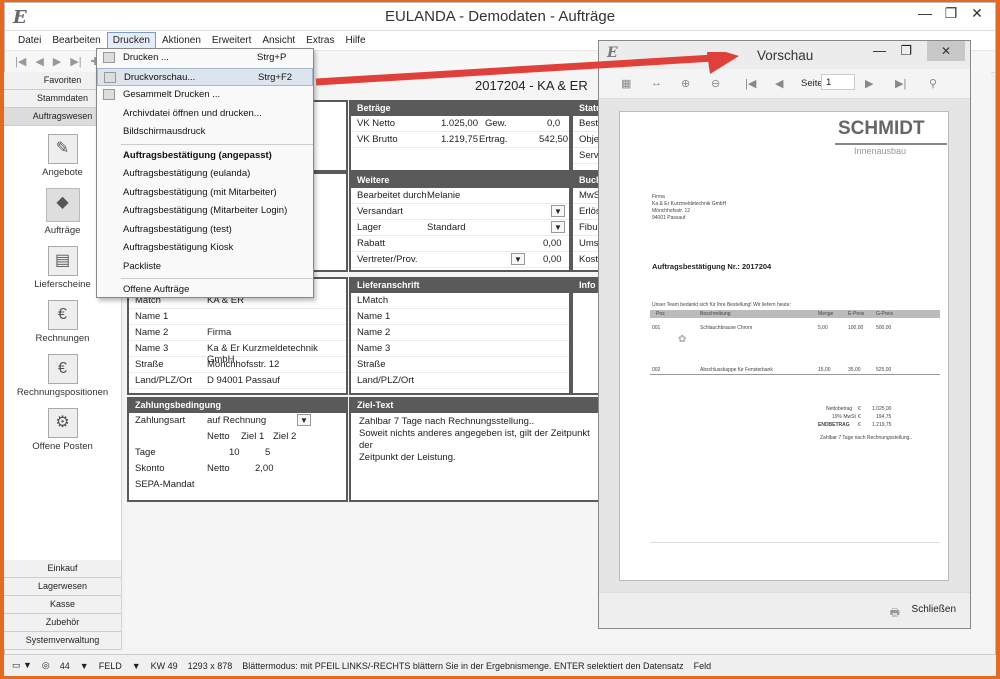 This screenshot has width=1000, height=679. What do you see at coordinates (925, 13) in the screenshot?
I see `minimize-icon: —` at bounding box center [925, 13].